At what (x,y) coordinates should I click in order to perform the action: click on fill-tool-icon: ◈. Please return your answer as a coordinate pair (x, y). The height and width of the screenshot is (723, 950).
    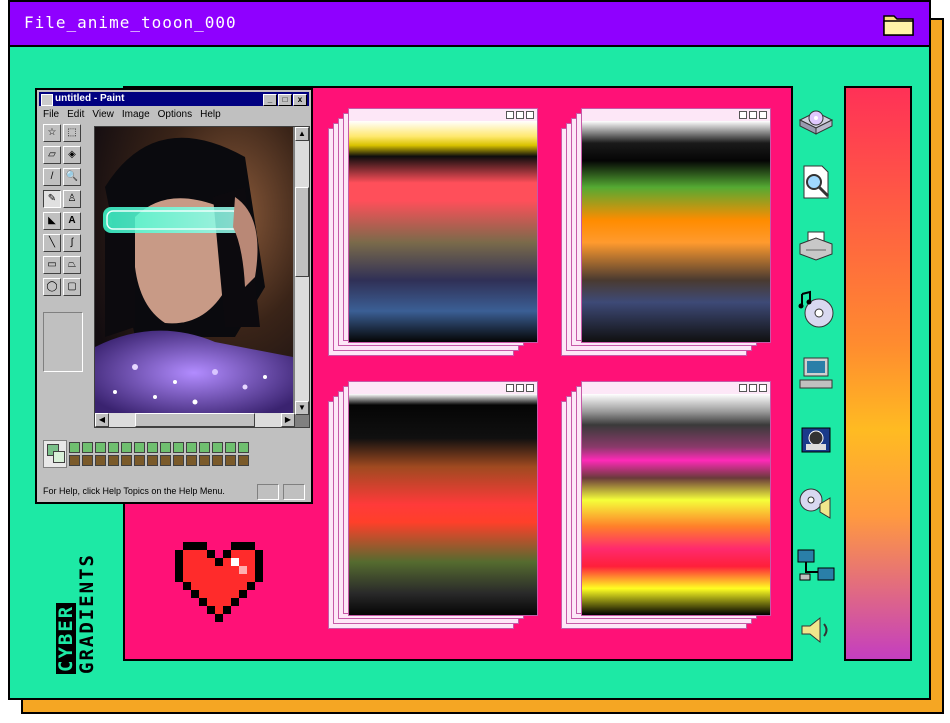
    Looking at the image, I should click on (72, 155).